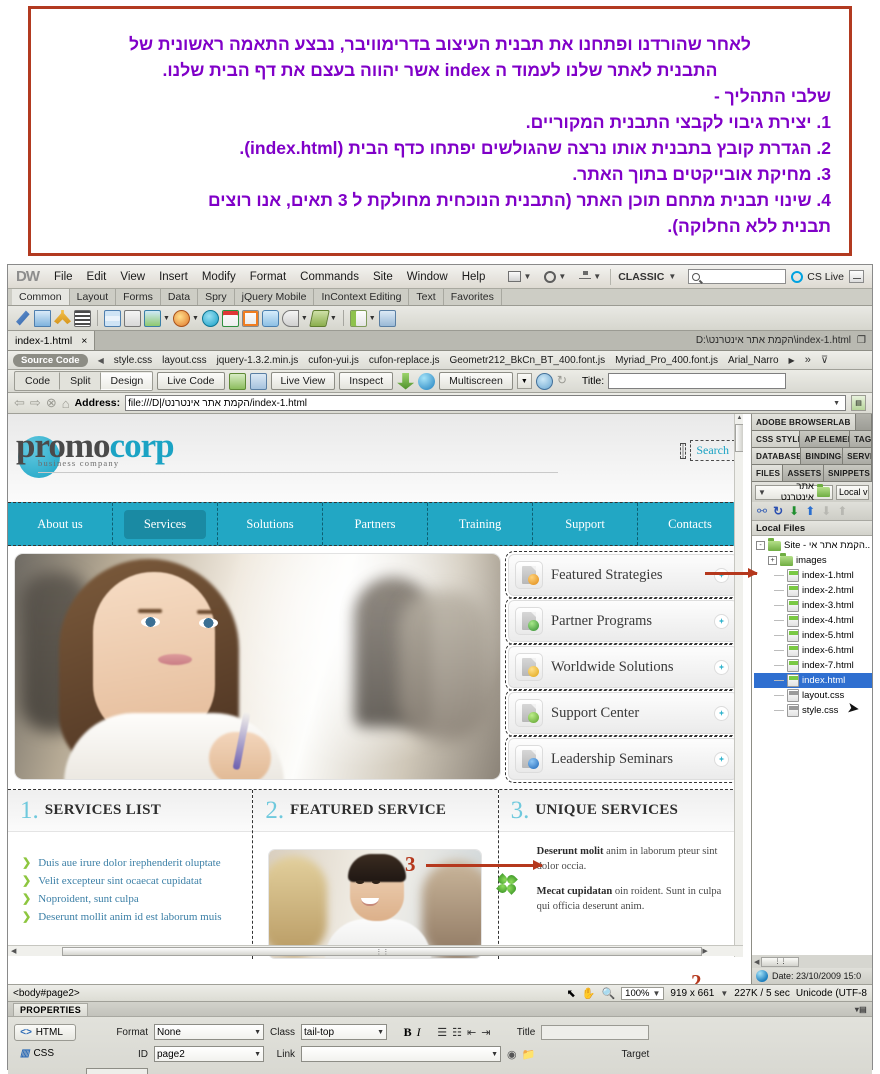 This screenshot has height=1074, width=880. Describe the element at coordinates (23, 318) in the screenshot. I see `hyperlink-icon` at that location.